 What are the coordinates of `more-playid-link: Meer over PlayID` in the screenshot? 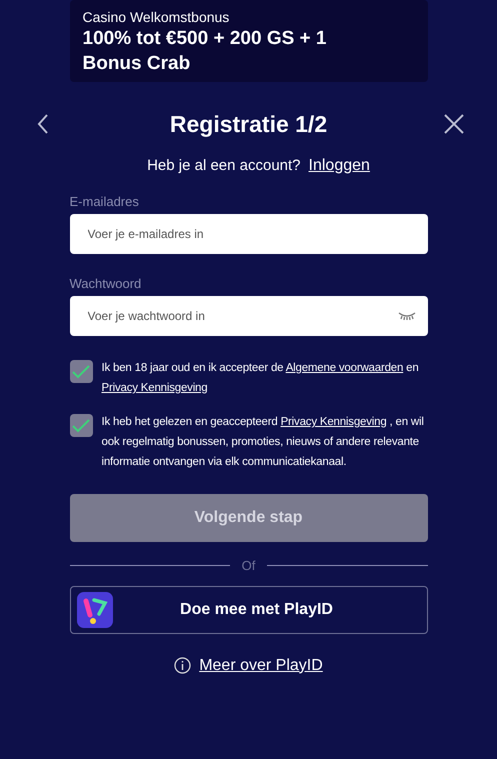 It's located at (261, 666).